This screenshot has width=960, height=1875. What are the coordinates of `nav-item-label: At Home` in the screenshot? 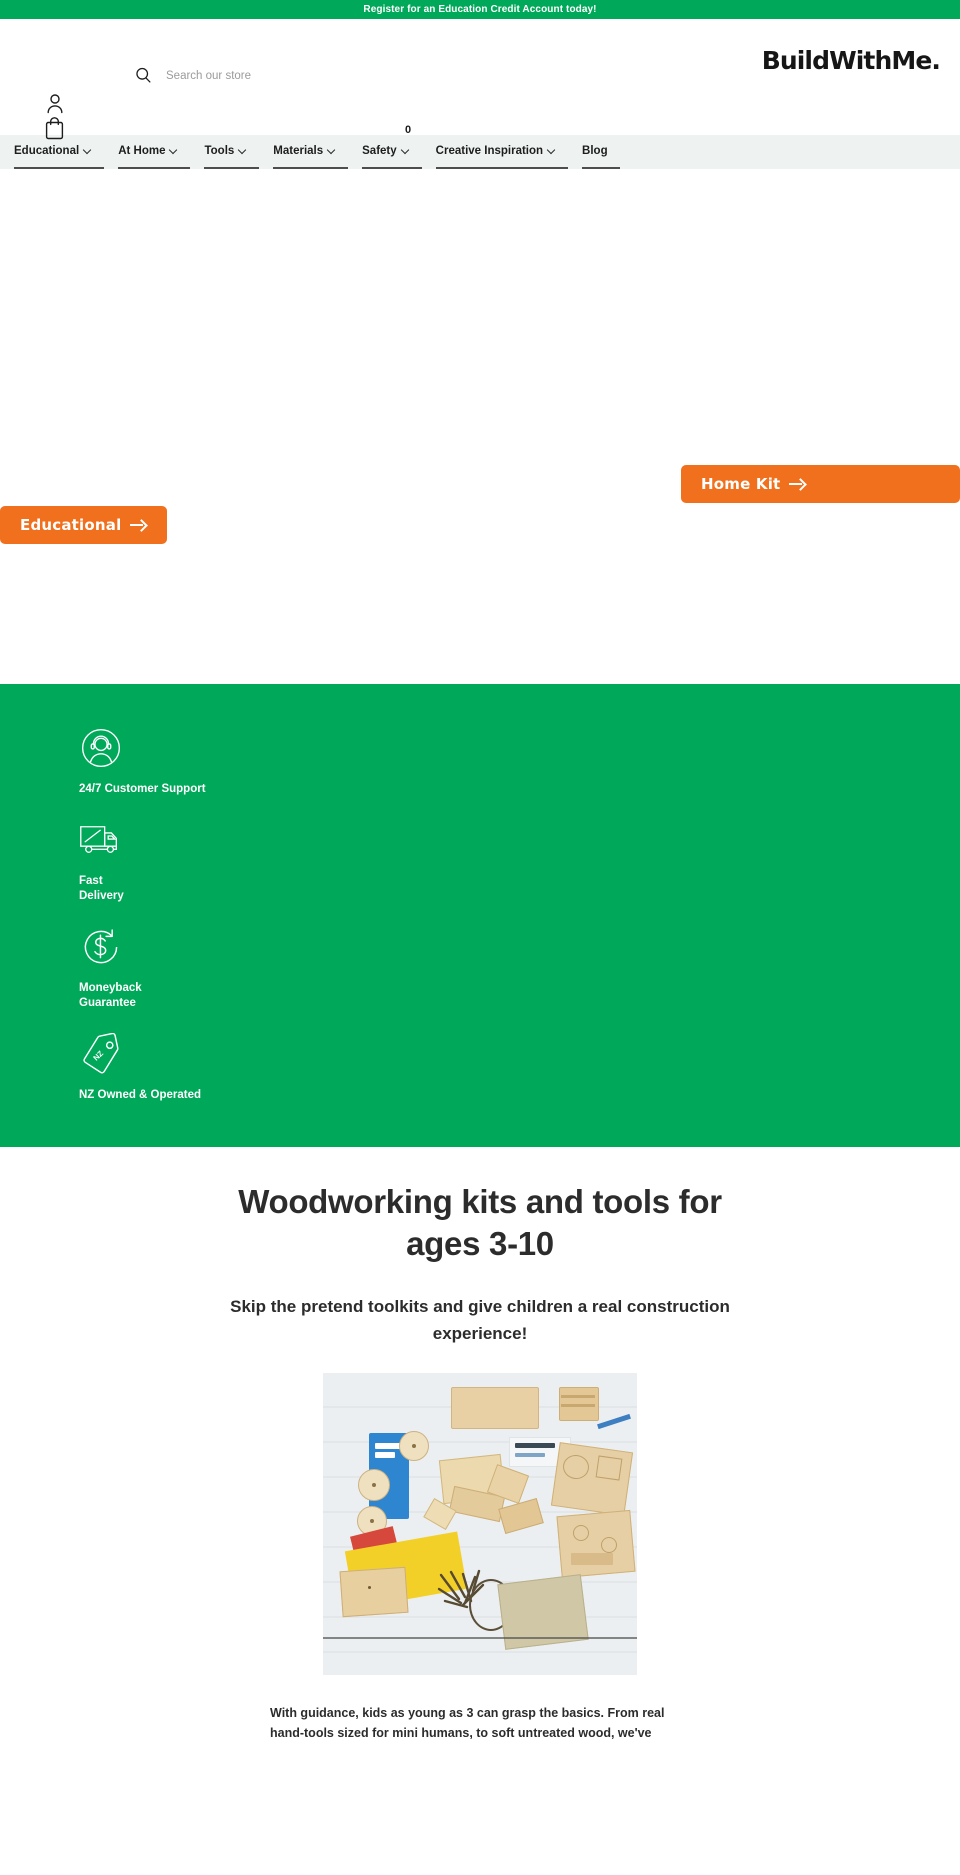 It's located at (142, 151).